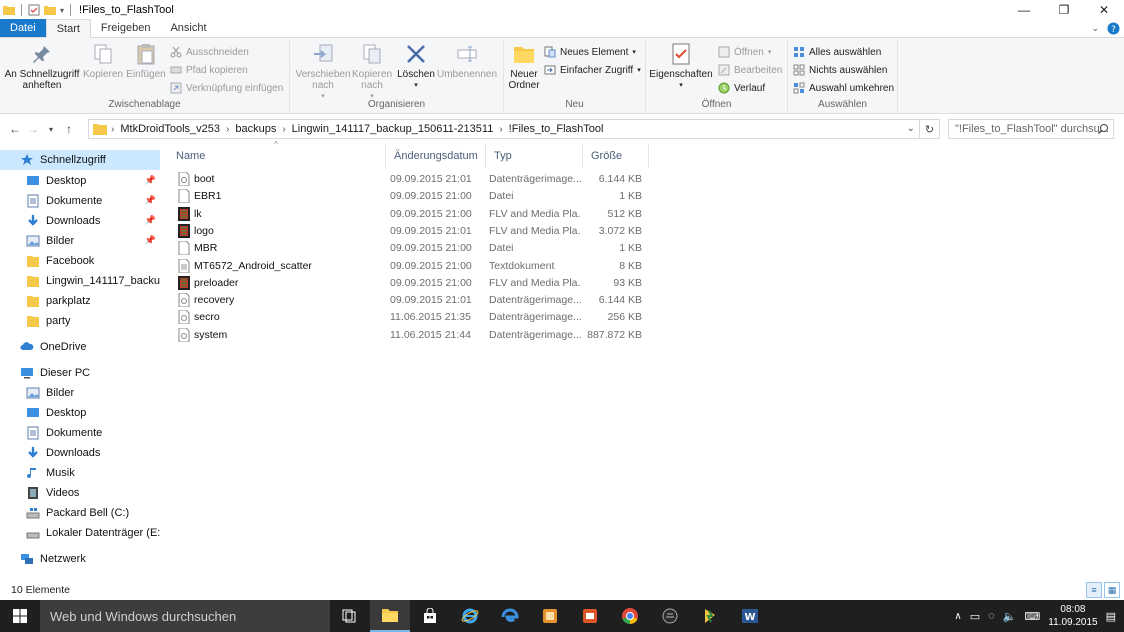 The width and height of the screenshot is (1124, 632). Describe the element at coordinates (69, 129) in the screenshot. I see `up-arrow-icon: ↑` at that location.